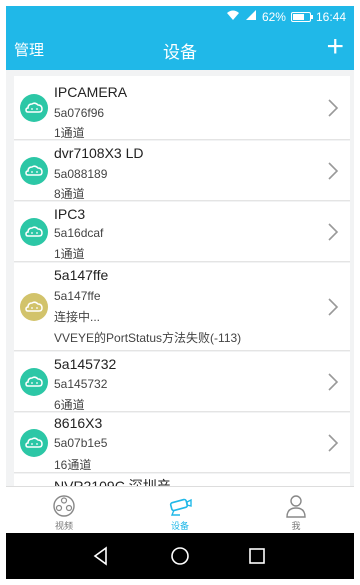 The image size is (360, 585). I want to click on bottom-nav: 视频 设备 我, so click(180, 509).